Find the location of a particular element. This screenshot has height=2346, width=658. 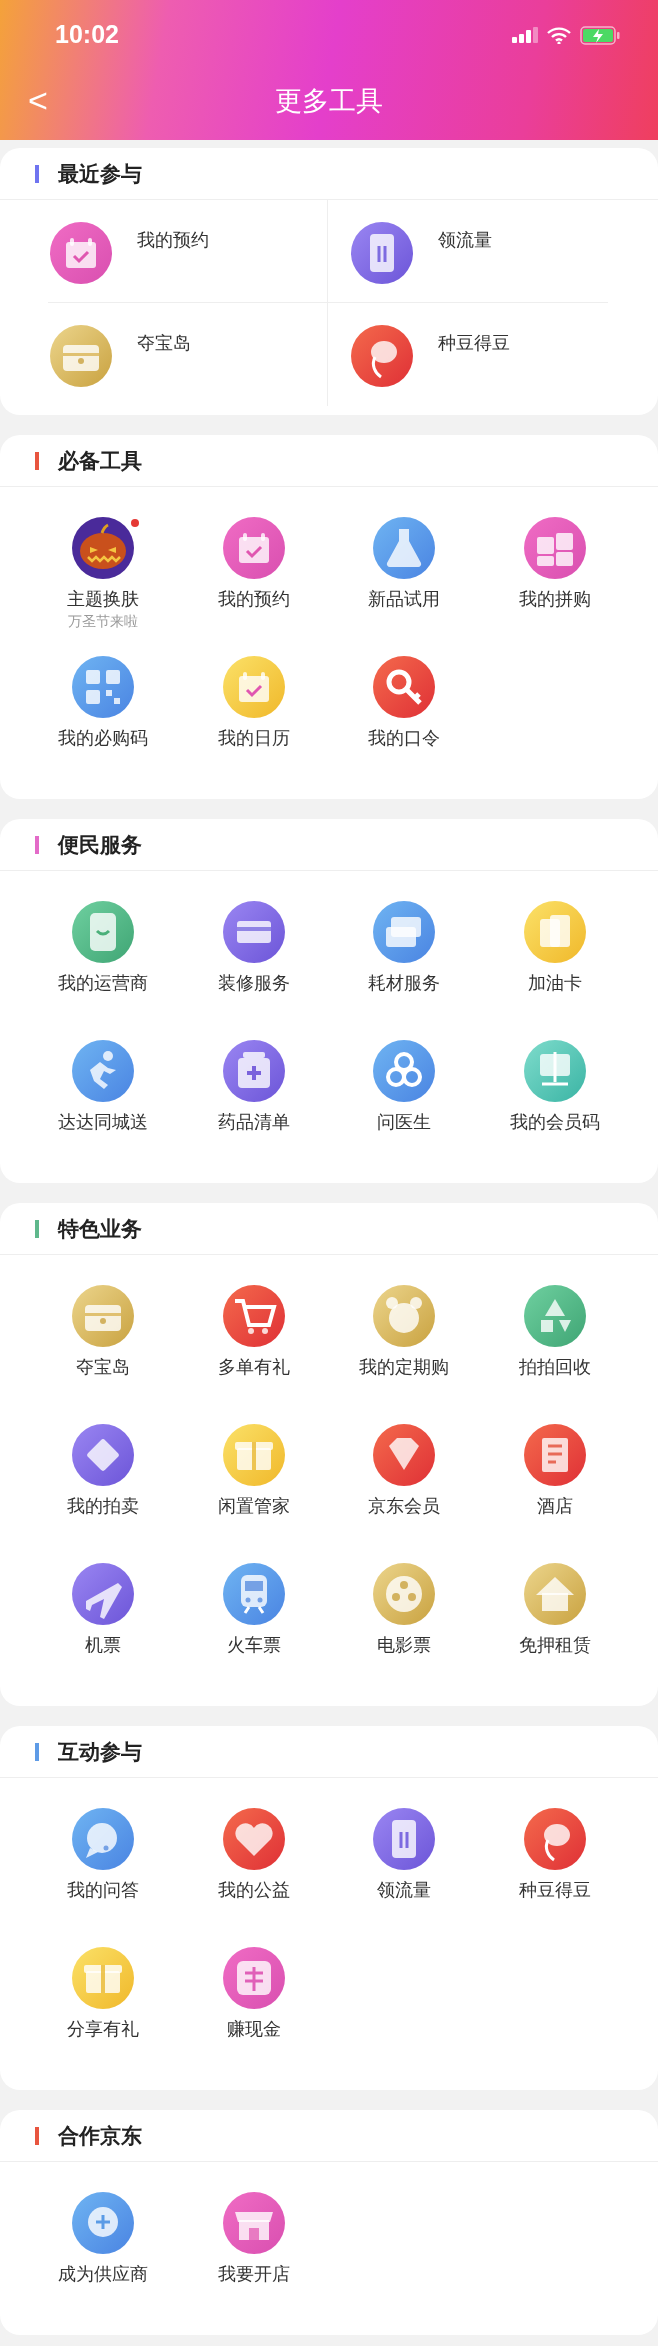

tool-label: 夺宝岛 is located at coordinates (103, 1367).